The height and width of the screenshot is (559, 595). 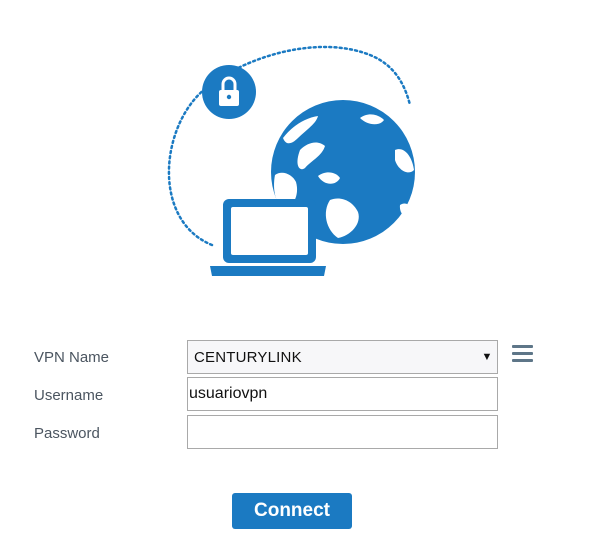 What do you see at coordinates (292, 511) in the screenshot?
I see `connect-button: Connect` at bounding box center [292, 511].